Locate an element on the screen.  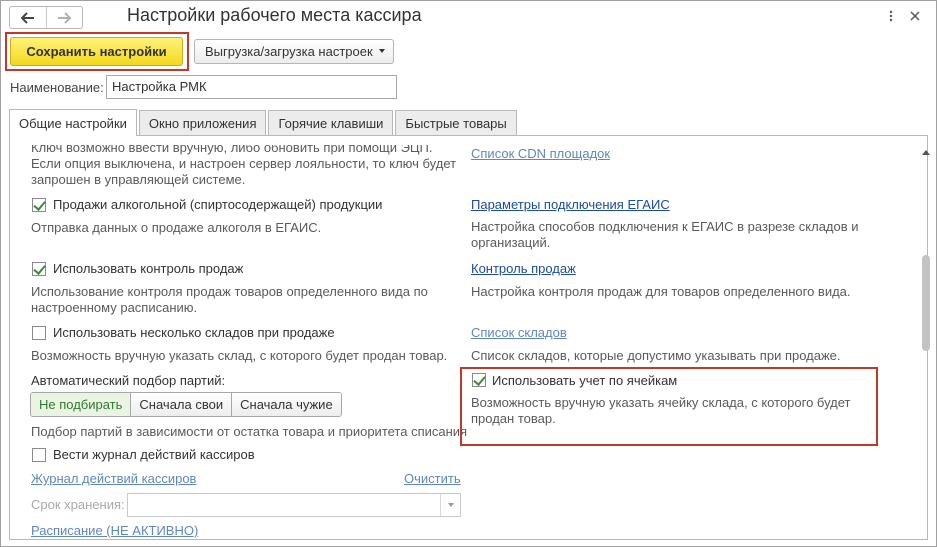
batch-option-none: Не подбирать is located at coordinates (81, 404).